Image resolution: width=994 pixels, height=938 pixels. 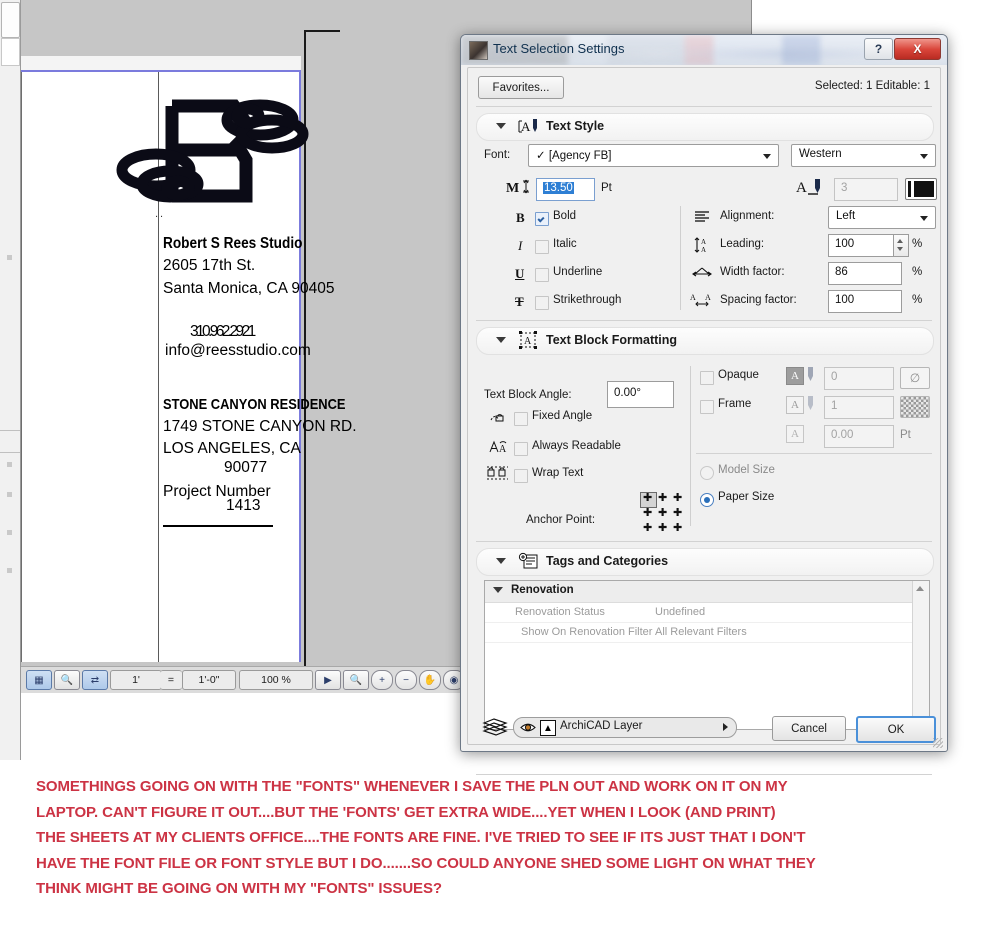 I want to click on anchor-cell-tl: ✚, so click(x=647, y=497).